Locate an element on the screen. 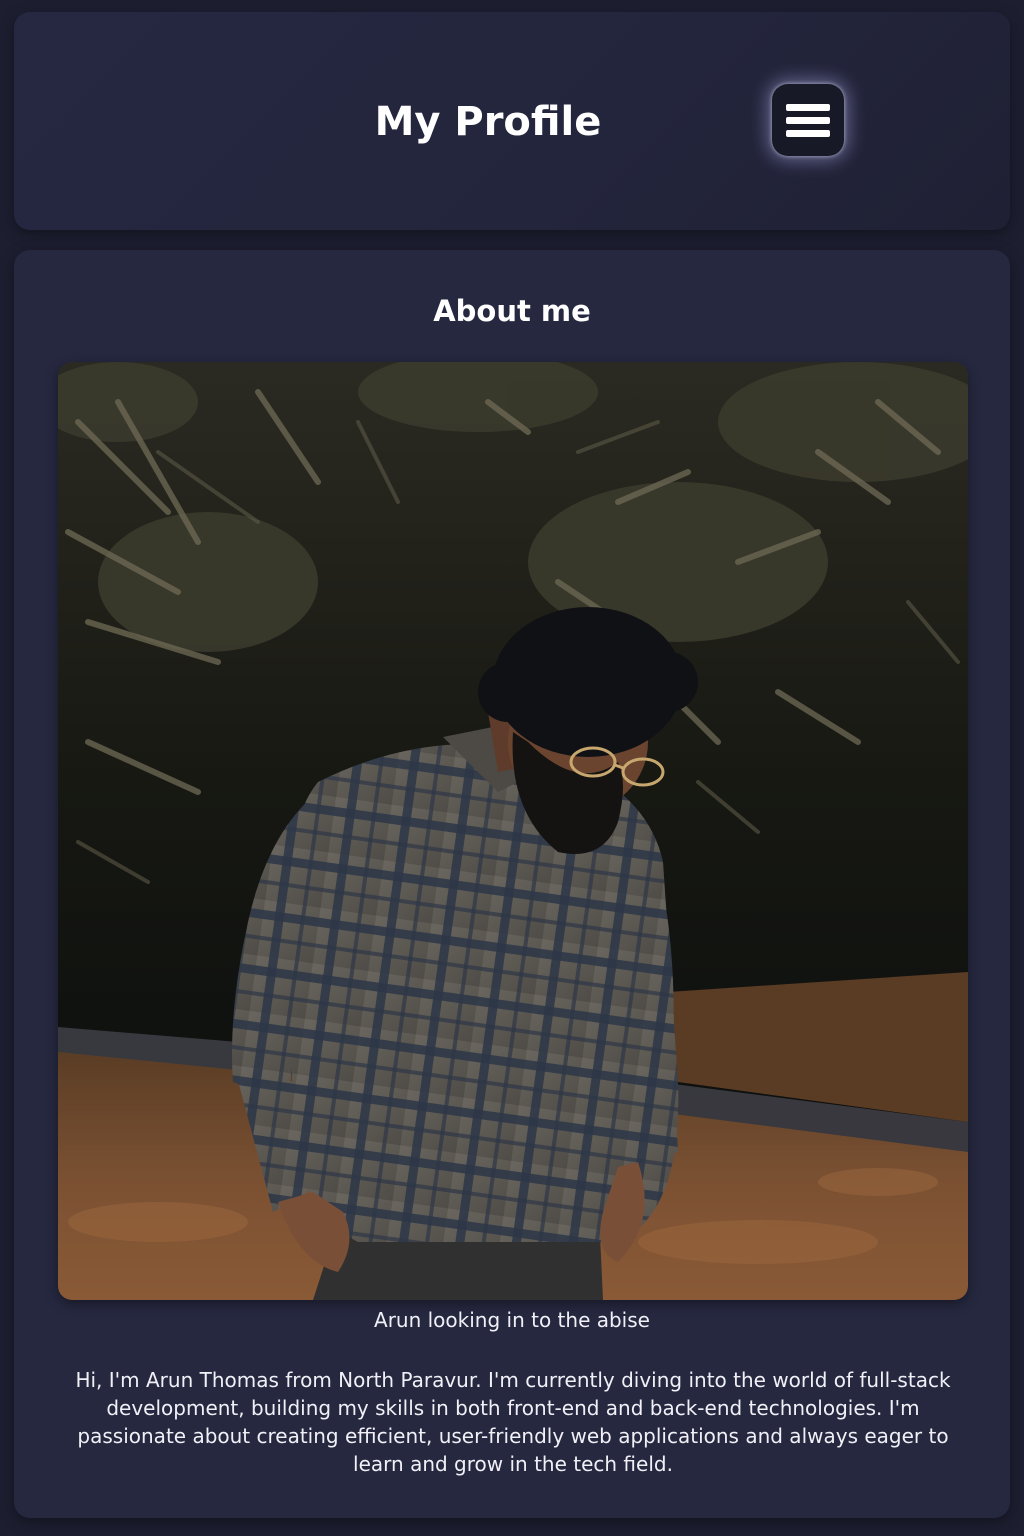 The image size is (1024, 1536). page-title: My Profile is located at coordinates (488, 122).